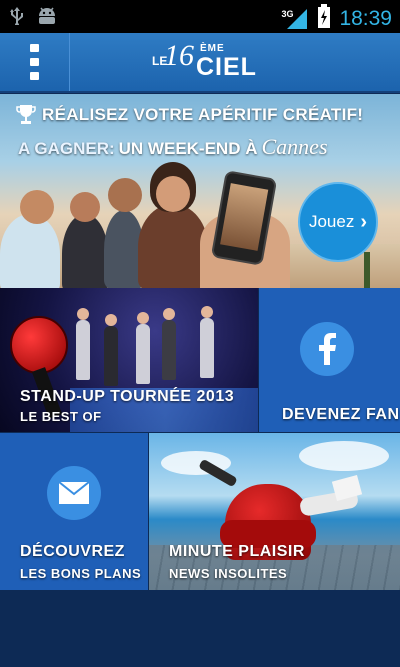 This screenshot has height=667, width=400. I want to click on banner-title: RÉALISEZ VOTRE APÉRITIF CRÉATIF!, so click(203, 114).